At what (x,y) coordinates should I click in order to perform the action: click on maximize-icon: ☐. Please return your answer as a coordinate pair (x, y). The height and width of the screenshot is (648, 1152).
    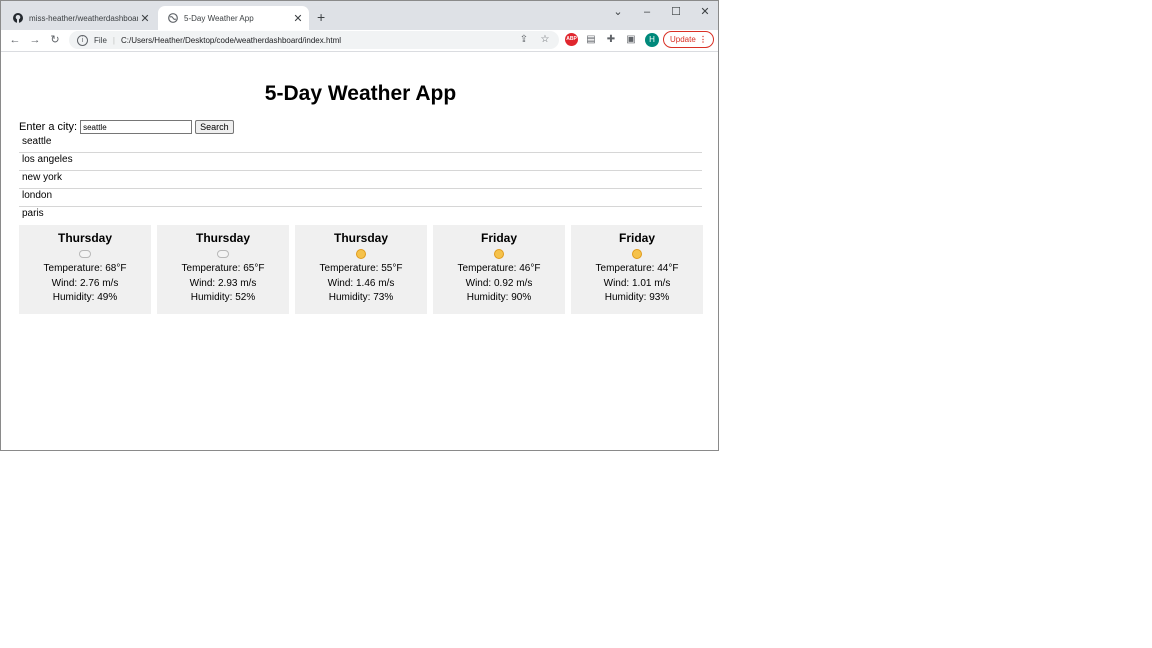
    Looking at the image, I should click on (676, 12).